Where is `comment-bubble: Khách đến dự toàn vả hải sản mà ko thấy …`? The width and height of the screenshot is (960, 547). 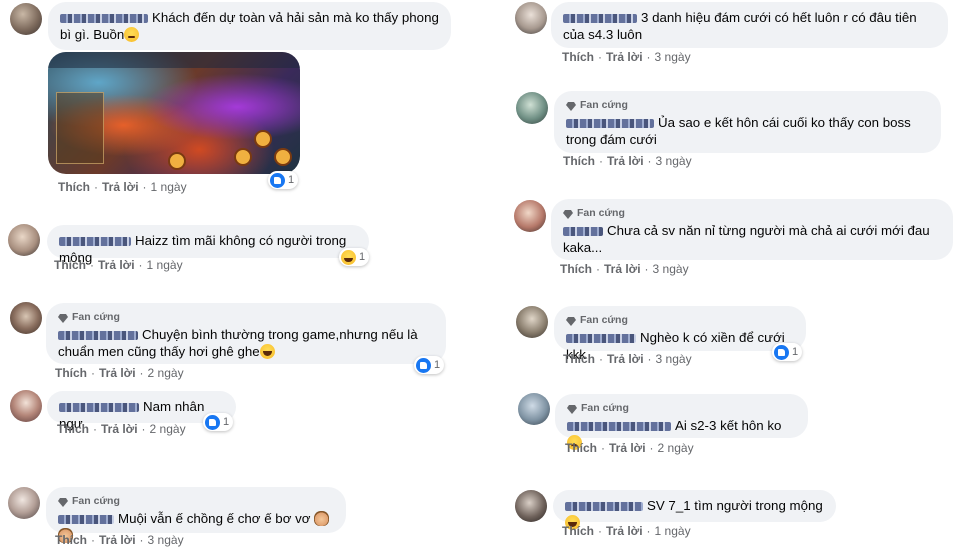
comment-bubble: Khách đến dự toàn vả hải sản mà ko thấy … is located at coordinates (249, 26).